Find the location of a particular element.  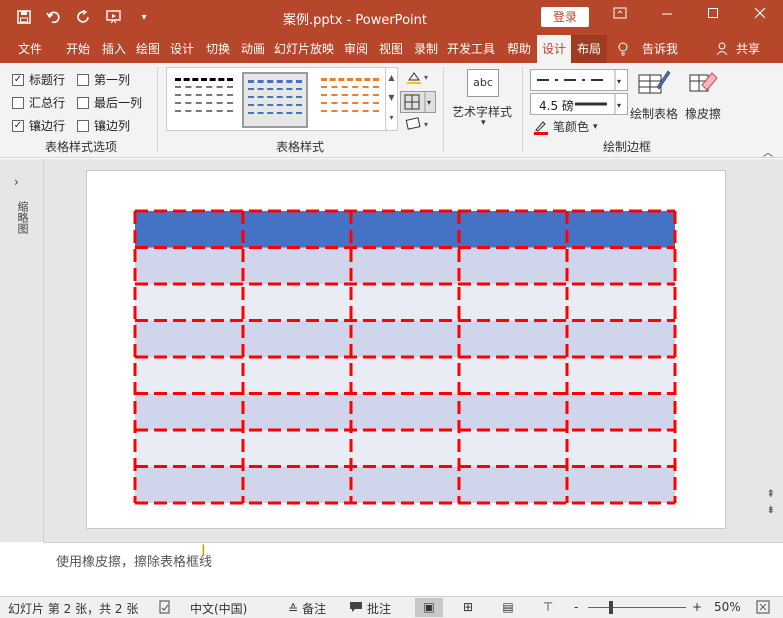

tab-table-layout: 布局 is located at coordinates (589, 49).